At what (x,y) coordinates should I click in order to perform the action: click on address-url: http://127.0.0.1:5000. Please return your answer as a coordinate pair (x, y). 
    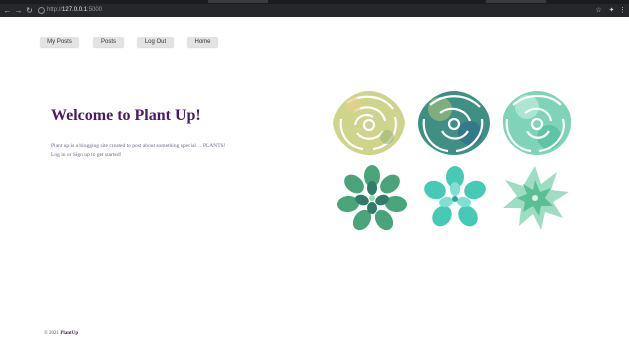
    Looking at the image, I should click on (75, 10).